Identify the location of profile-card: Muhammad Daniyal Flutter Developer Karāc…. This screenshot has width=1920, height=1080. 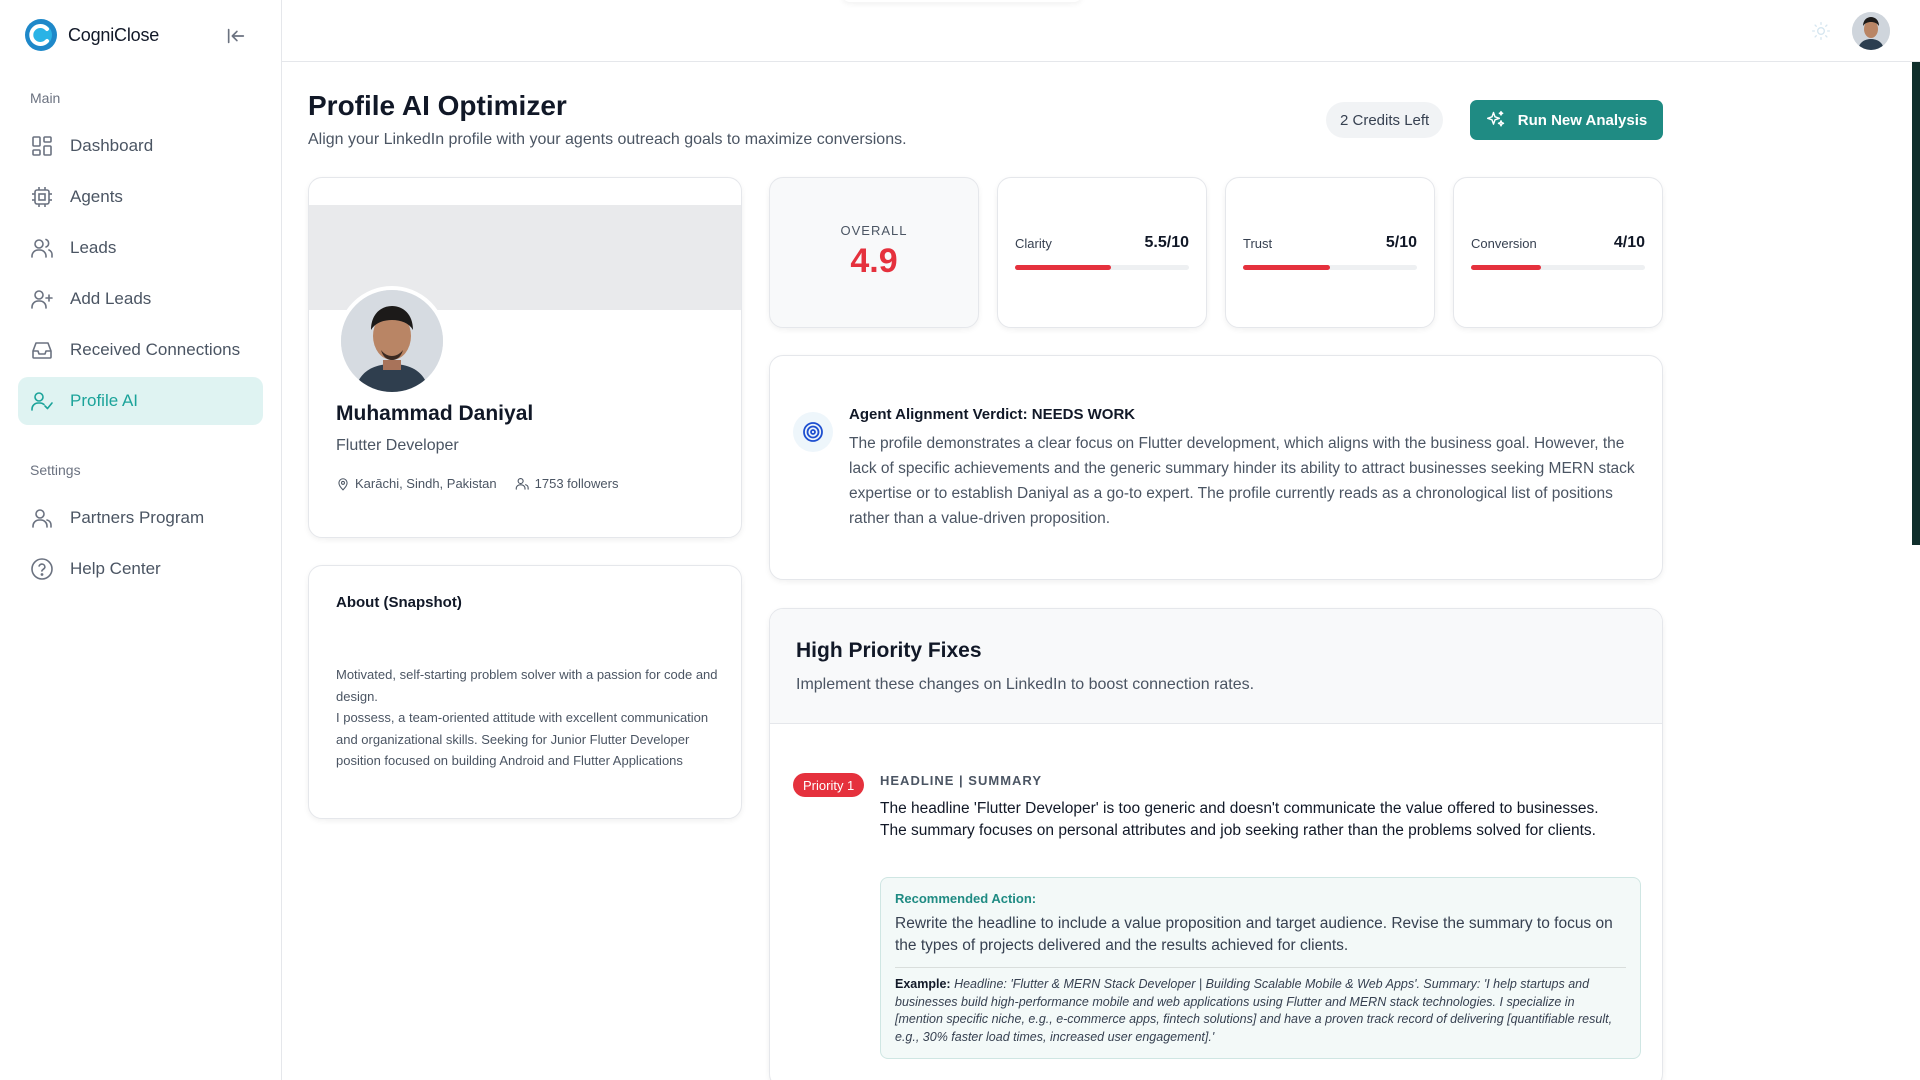
(525, 357).